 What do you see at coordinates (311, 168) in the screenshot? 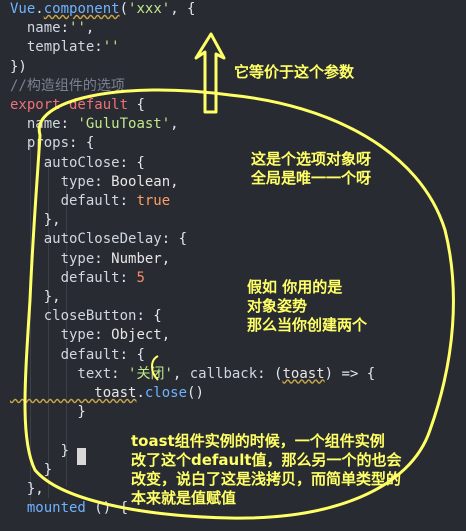
I see `annotation-options-object: 这是个选项对象呀 全局是唯一一个呀` at bounding box center [311, 168].